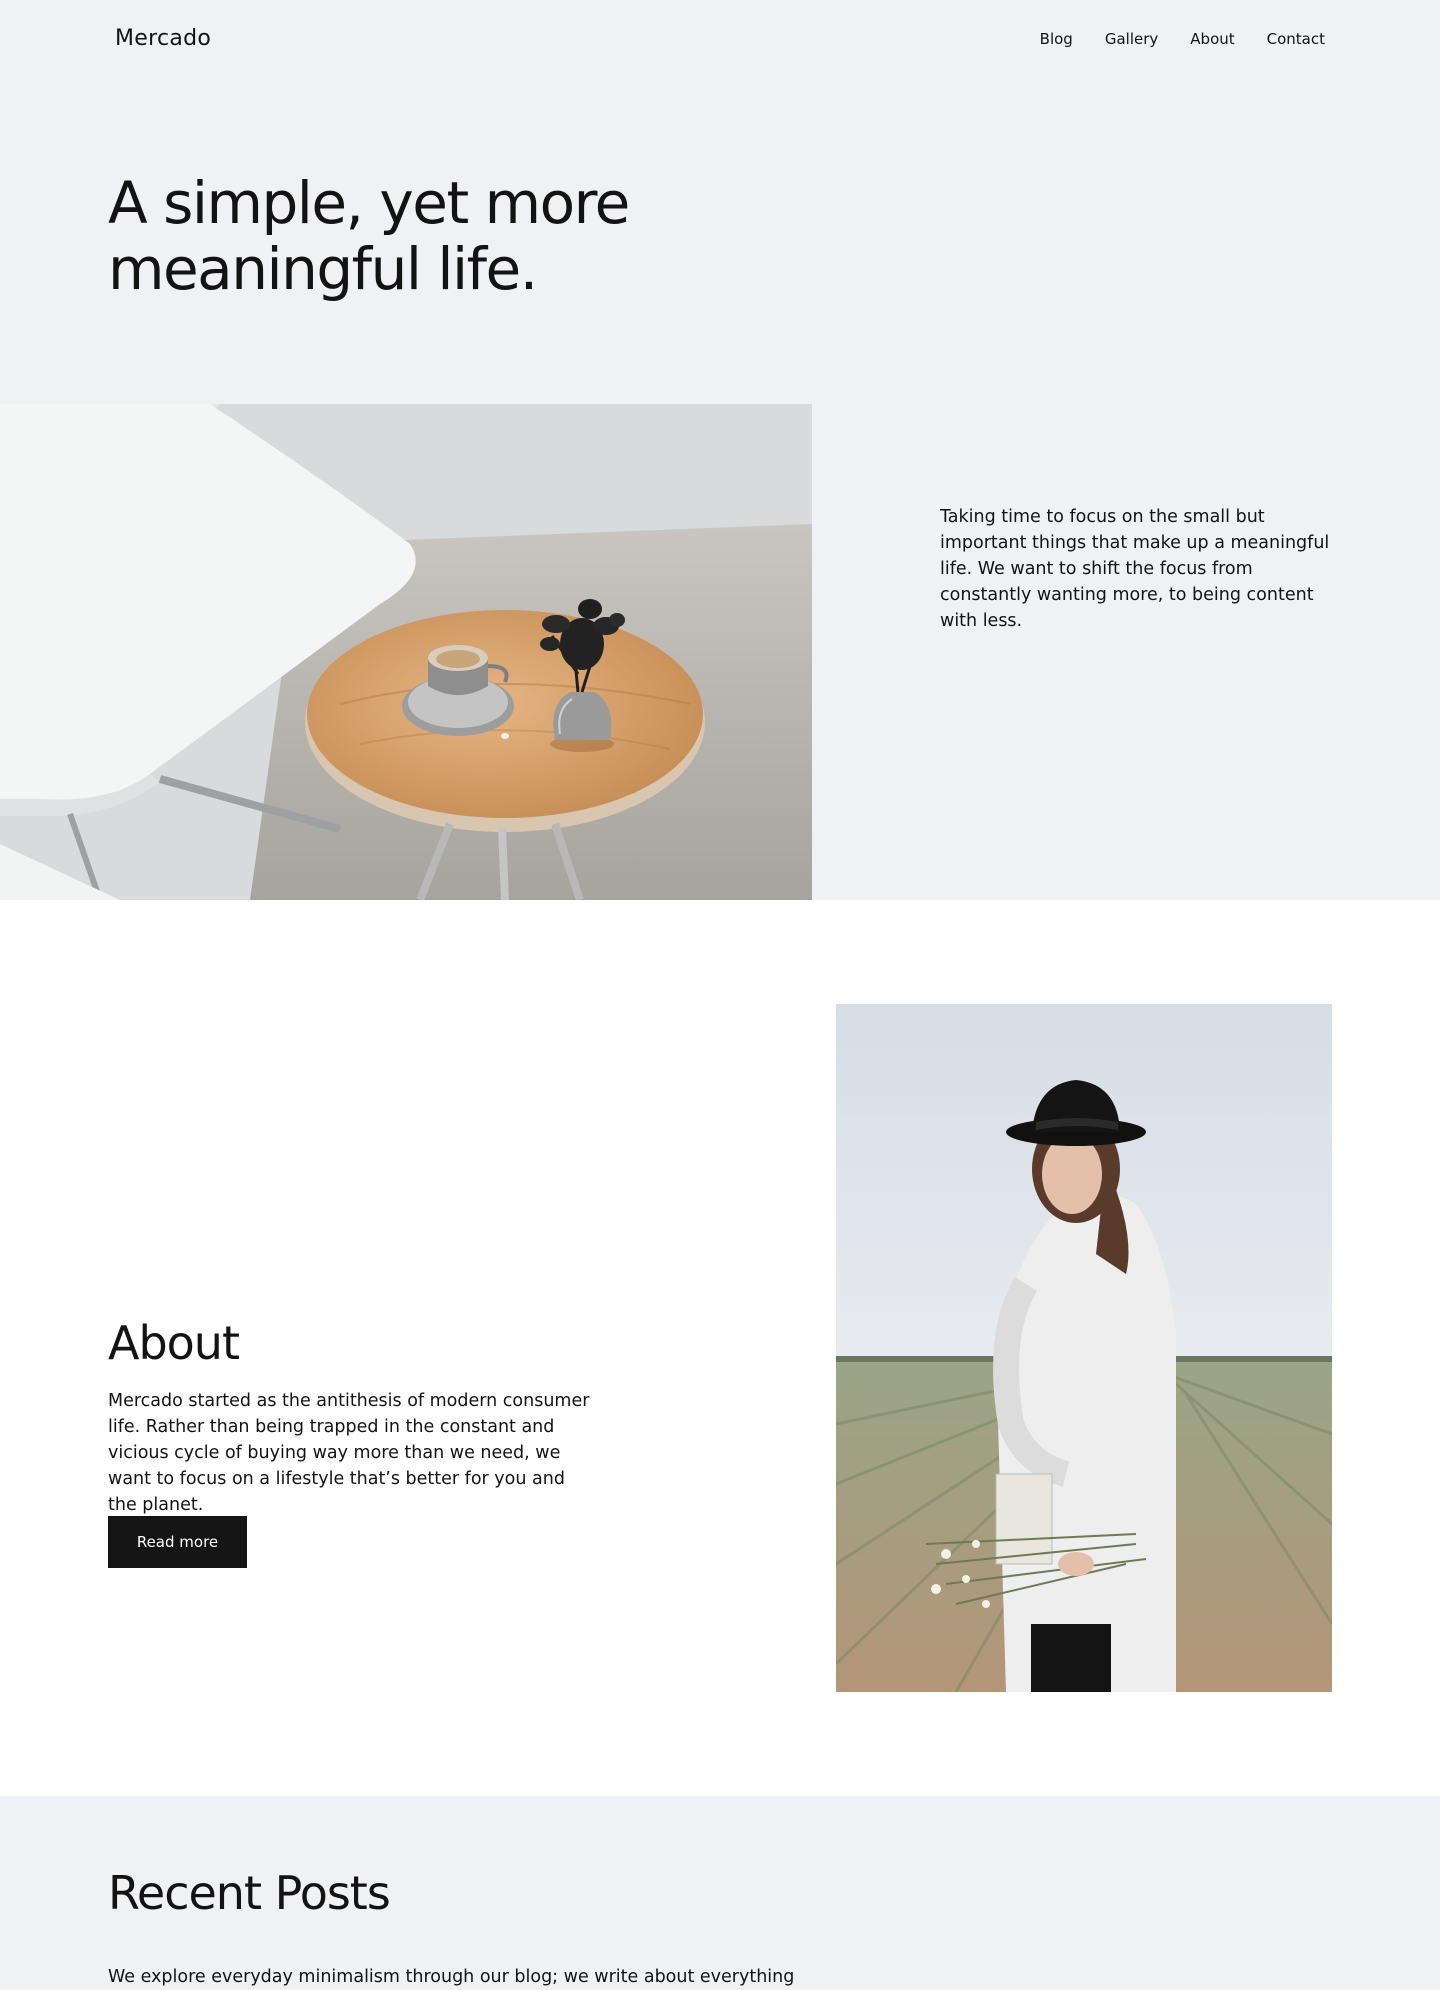  Describe the element at coordinates (406, 652) in the screenshot. I see `hero-image` at that location.